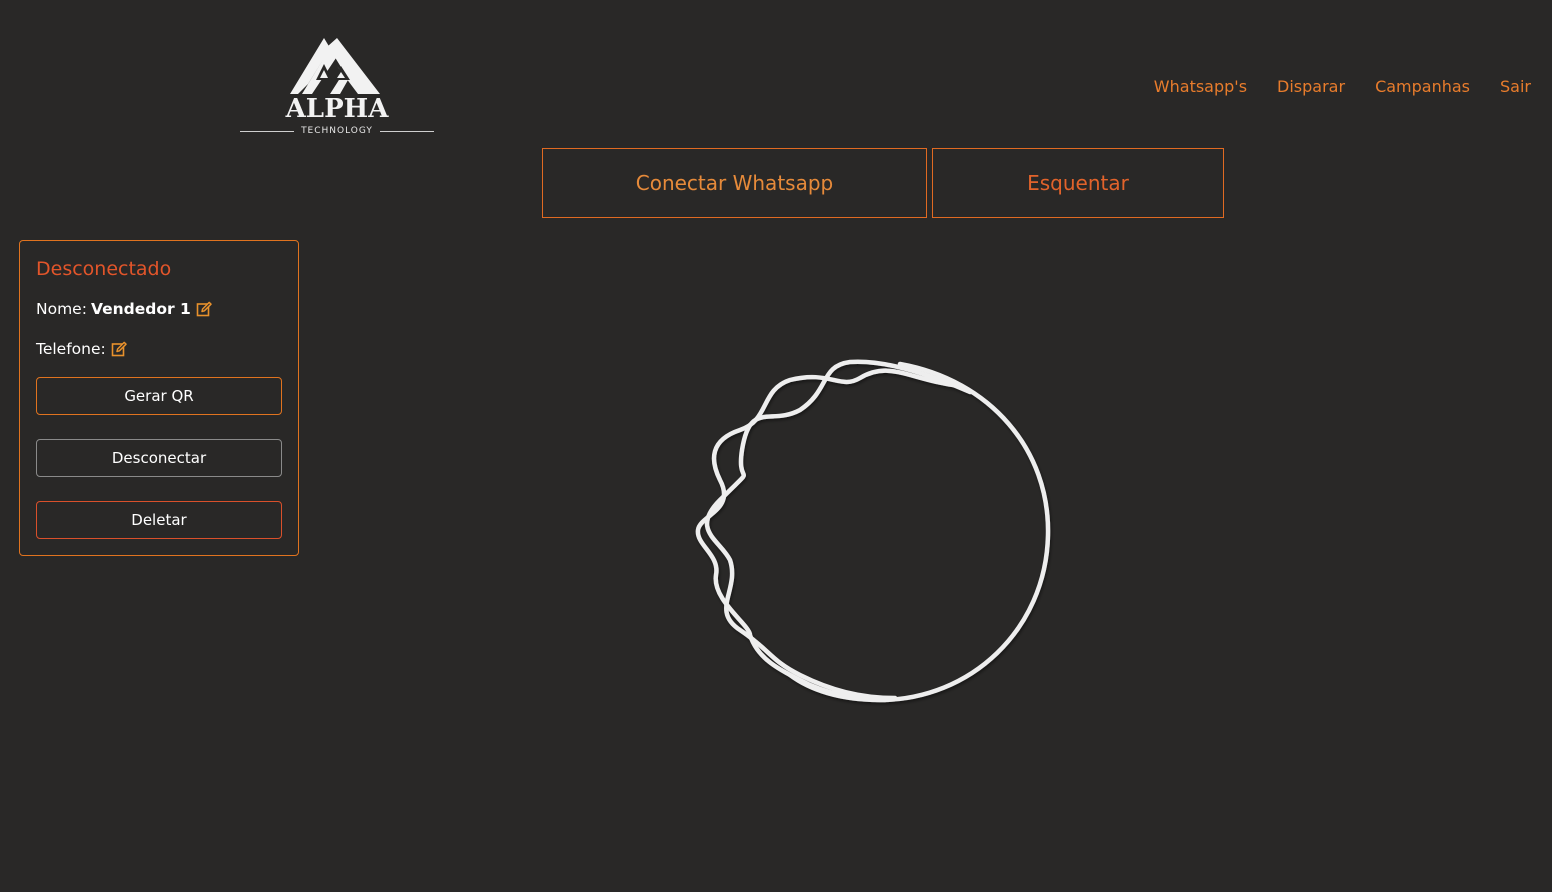 The image size is (1552, 892). Describe the element at coordinates (104, 269) in the screenshot. I see `status-label: Desconectado` at that location.